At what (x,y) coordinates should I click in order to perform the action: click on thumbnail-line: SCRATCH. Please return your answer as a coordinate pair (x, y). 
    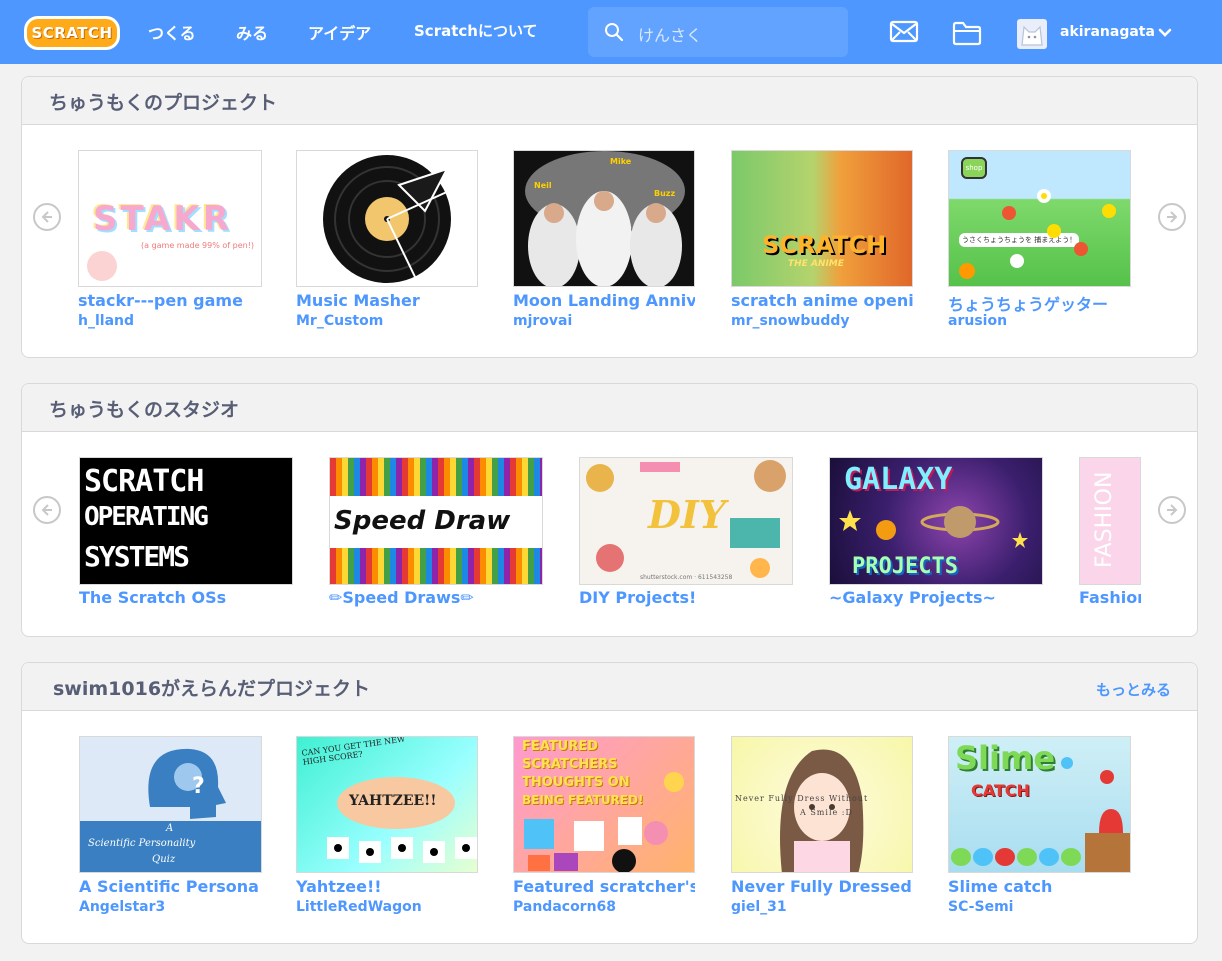
    Looking at the image, I should click on (144, 481).